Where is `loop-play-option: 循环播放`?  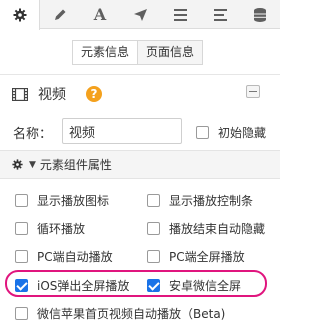 loop-play-option: 循环播放 is located at coordinates (50, 228).